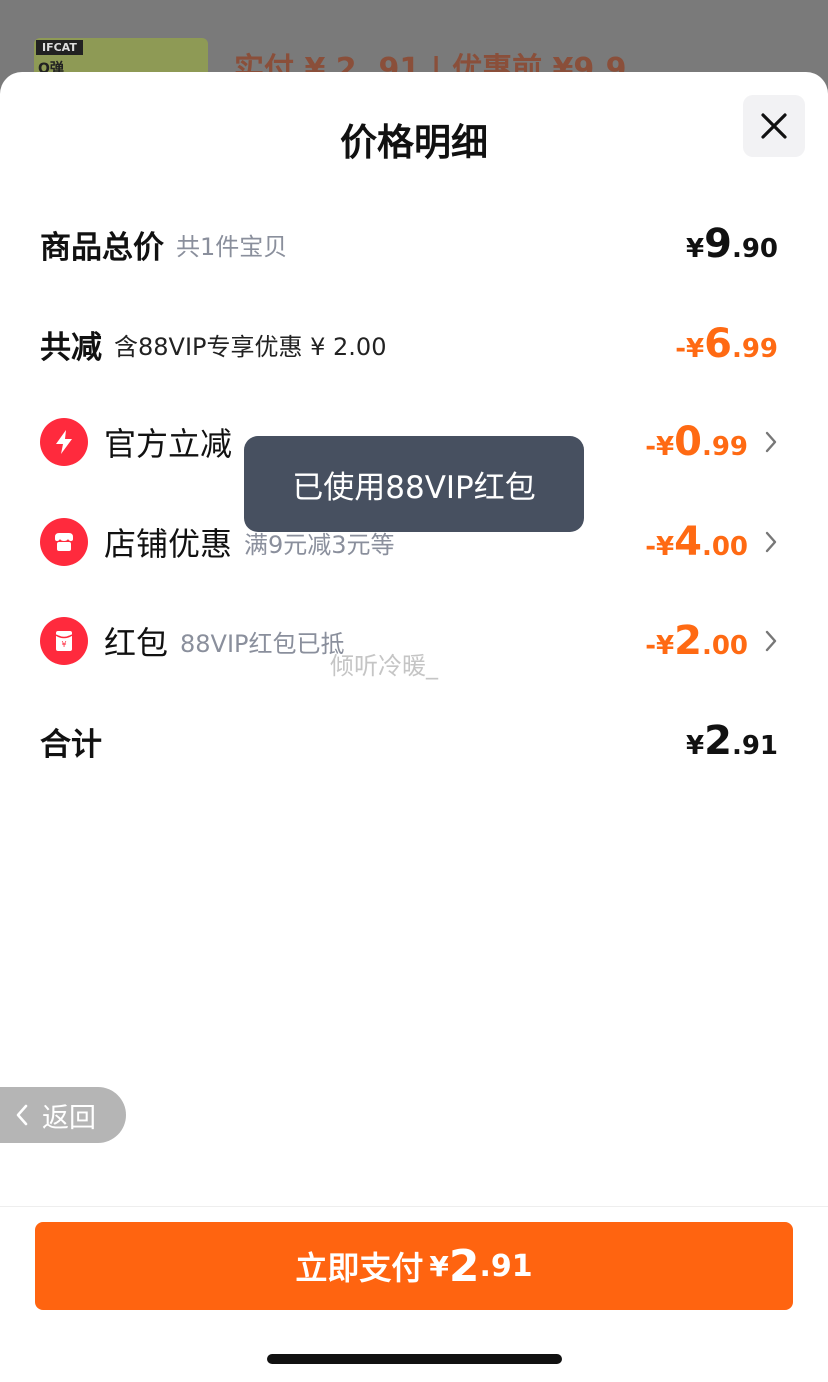 This screenshot has height=1382, width=828. I want to click on row-total-discount: 共减 含88VIP专享优惠 ¥ 2.00 -¥ 6 .99, so click(409, 344).